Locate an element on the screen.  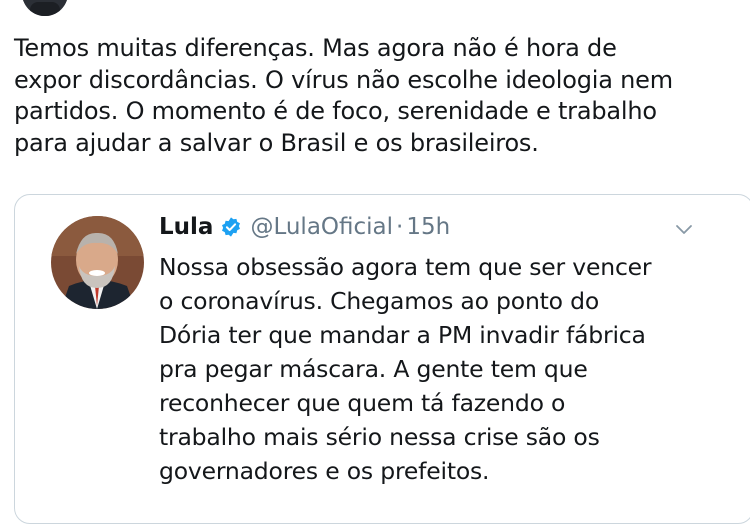
quoted-text-line: reconhecer que quem tá fazendo o is located at coordinates (362, 403).